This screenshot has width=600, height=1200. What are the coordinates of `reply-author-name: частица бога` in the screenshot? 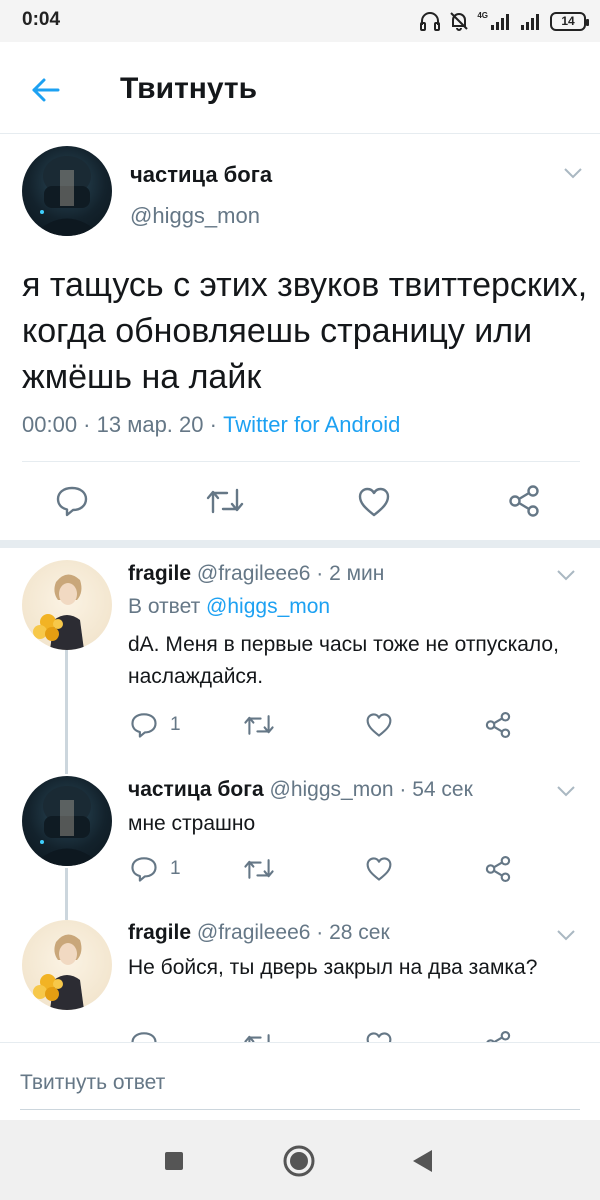 It's located at (196, 789).